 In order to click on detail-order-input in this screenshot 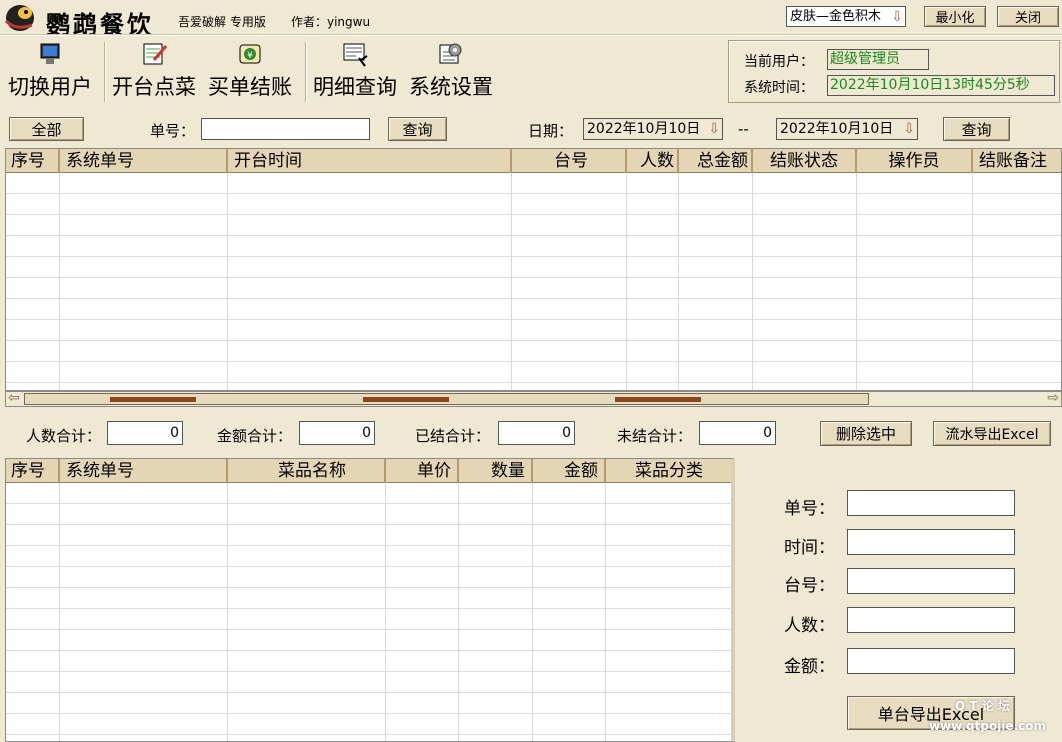, I will do `click(931, 503)`.